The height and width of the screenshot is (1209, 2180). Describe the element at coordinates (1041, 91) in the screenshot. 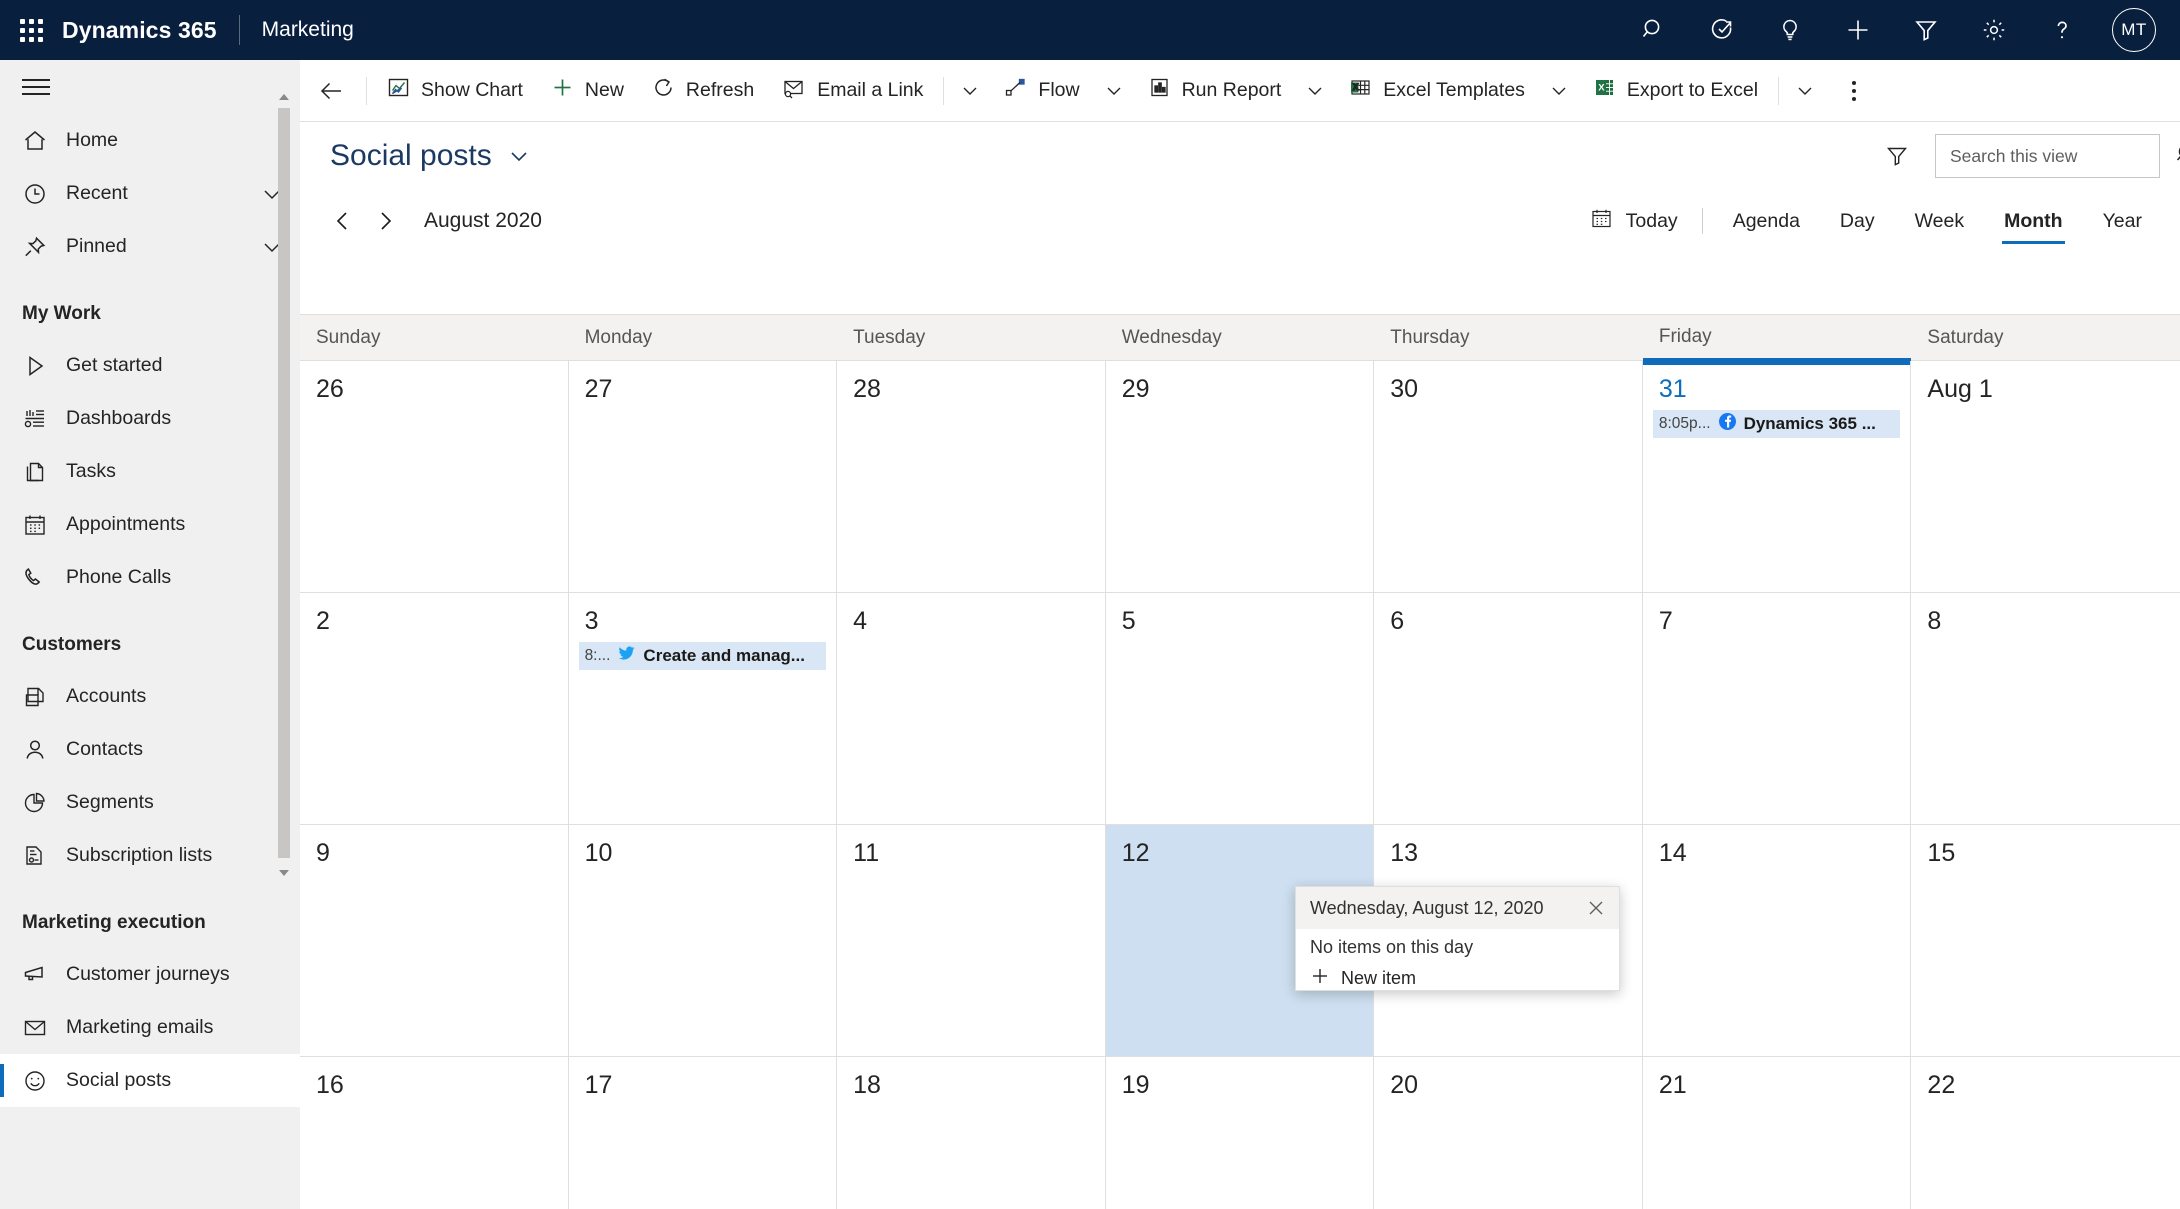

I see `flow-button: Flow` at that location.